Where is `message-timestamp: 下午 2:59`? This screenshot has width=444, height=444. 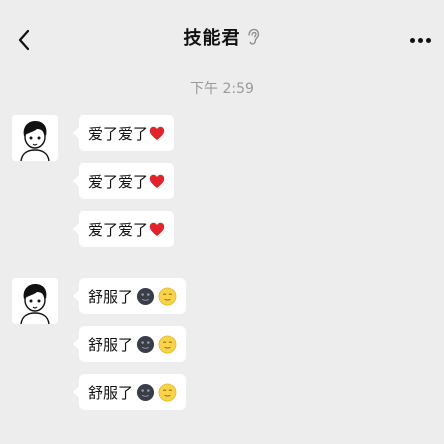 message-timestamp: 下午 2:59 is located at coordinates (222, 89).